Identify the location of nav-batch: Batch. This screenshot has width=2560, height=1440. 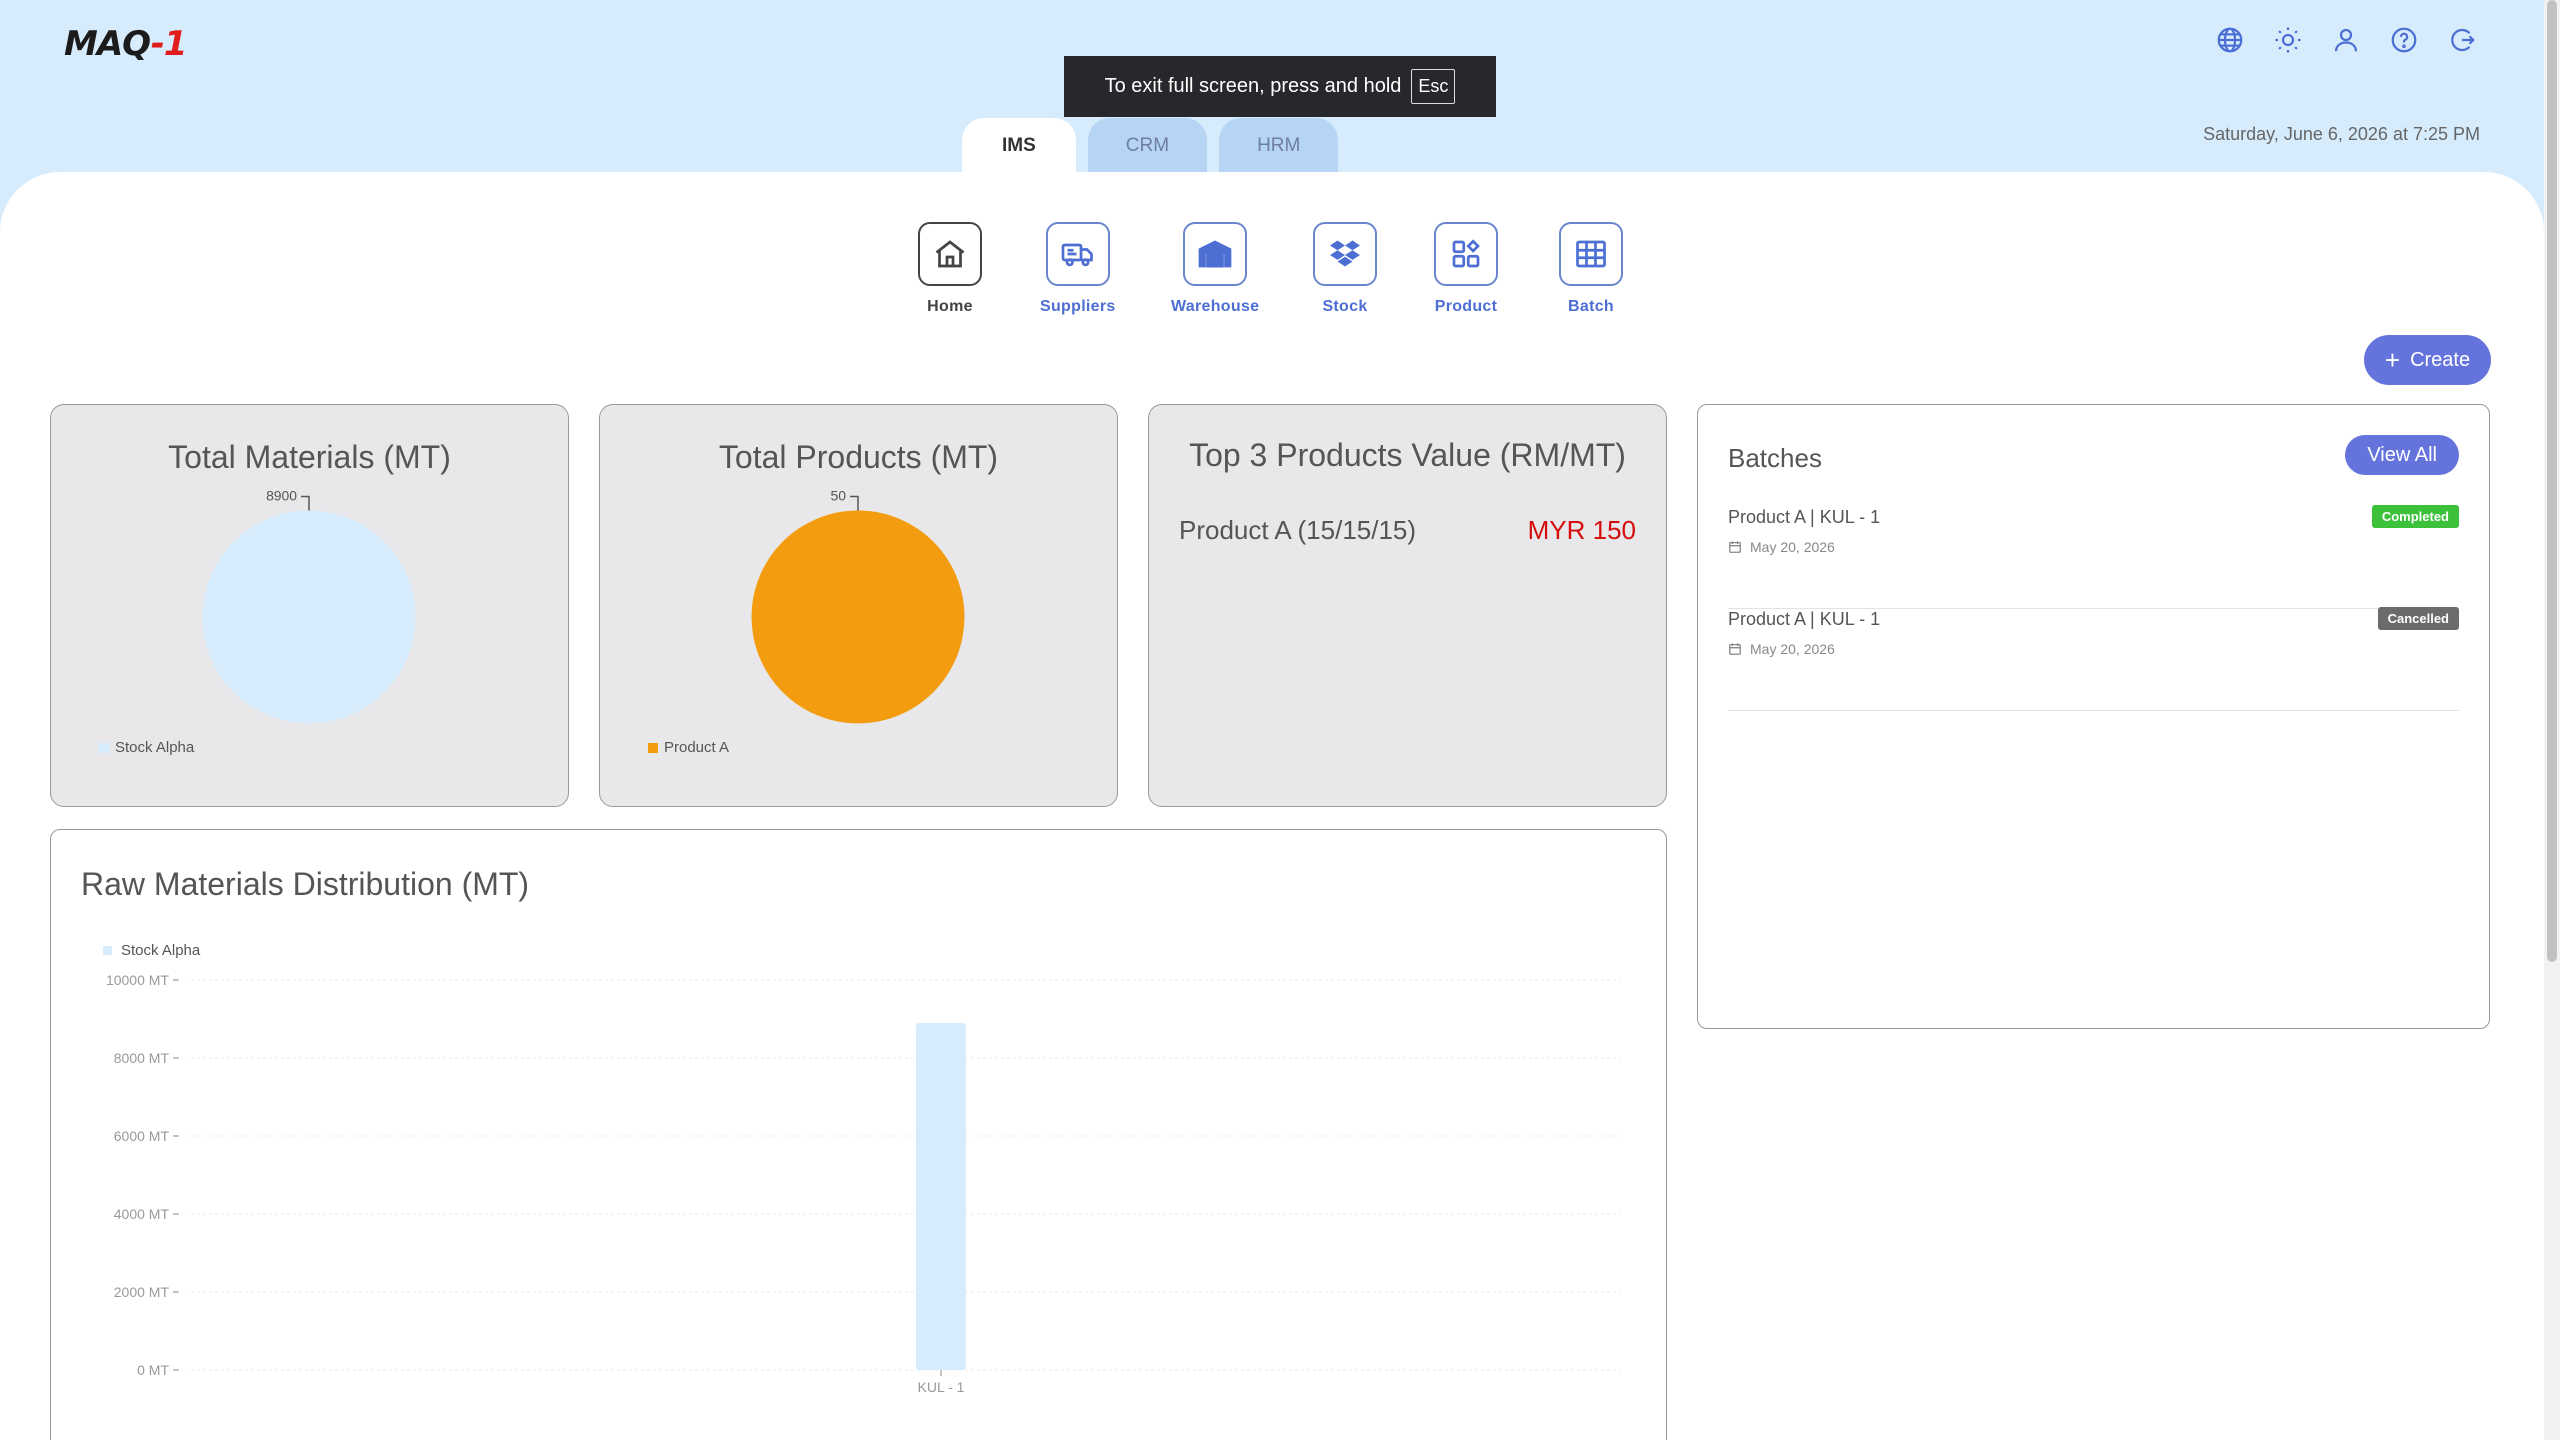
(1591, 269).